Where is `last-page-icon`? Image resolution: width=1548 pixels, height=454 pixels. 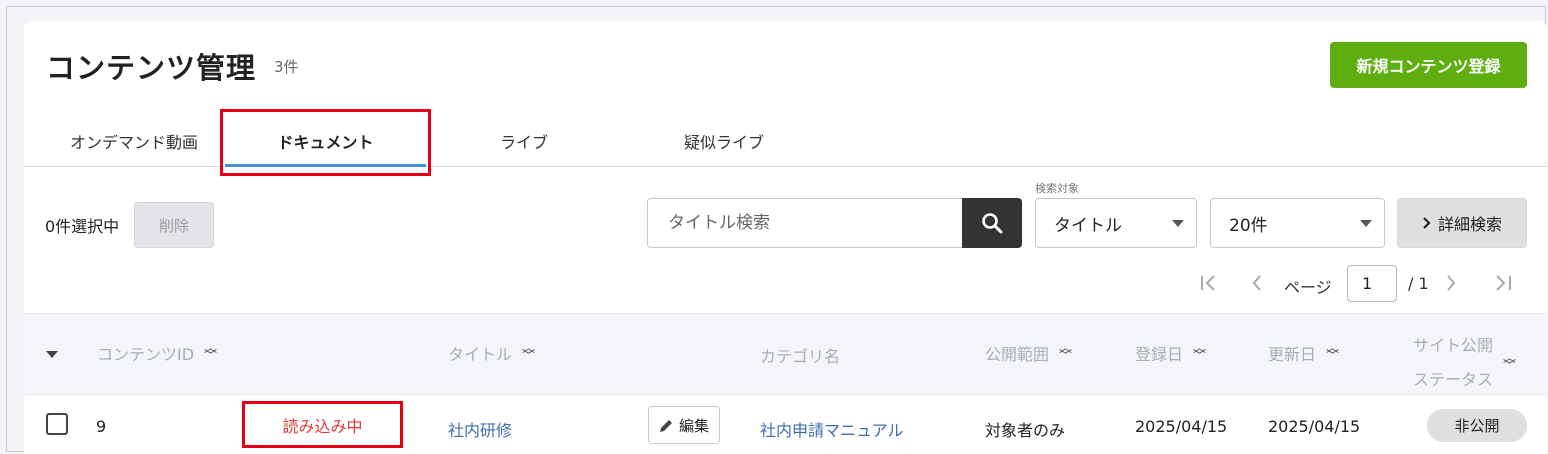 last-page-icon is located at coordinates (1502, 283).